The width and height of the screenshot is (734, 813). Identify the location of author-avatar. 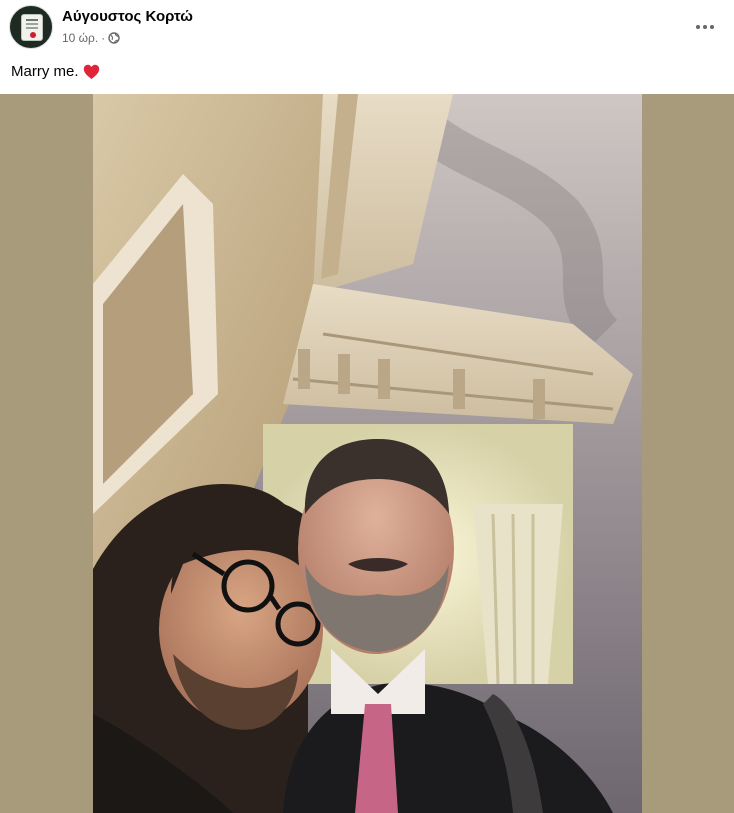
(31, 27).